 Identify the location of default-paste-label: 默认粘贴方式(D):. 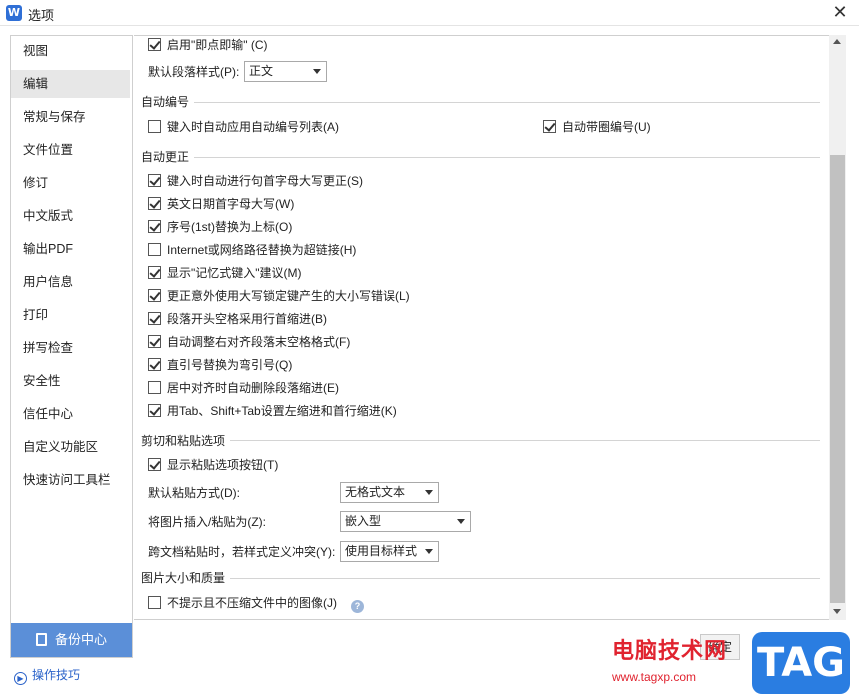
(194, 493).